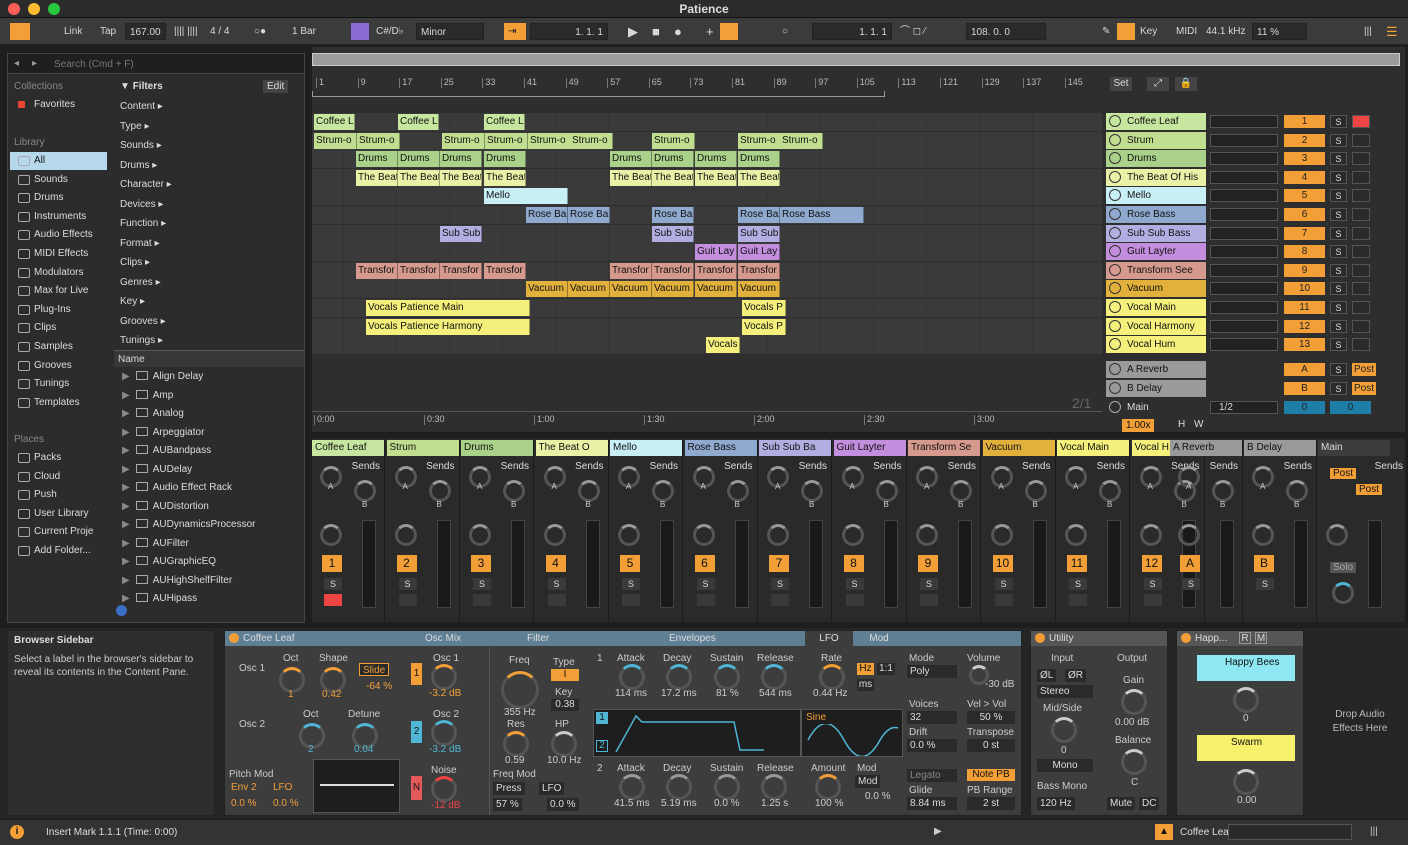 Image resolution: width=1408 pixels, height=845 pixels. What do you see at coordinates (1304, 307) in the screenshot?
I see `track-number: 11` at bounding box center [1304, 307].